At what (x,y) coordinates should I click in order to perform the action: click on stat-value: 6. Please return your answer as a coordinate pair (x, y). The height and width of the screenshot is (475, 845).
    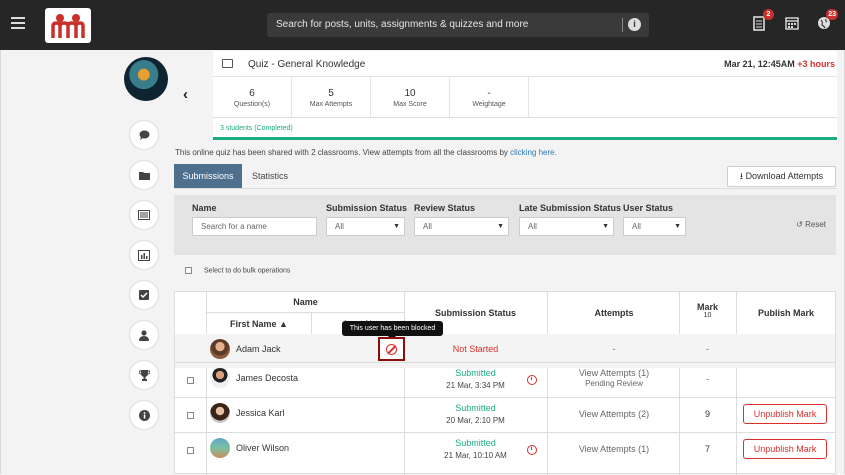
    Looking at the image, I should click on (252, 93).